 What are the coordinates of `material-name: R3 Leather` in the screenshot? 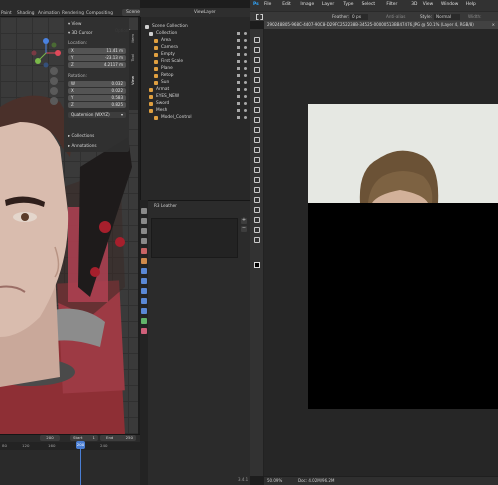 It's located at (165, 205).